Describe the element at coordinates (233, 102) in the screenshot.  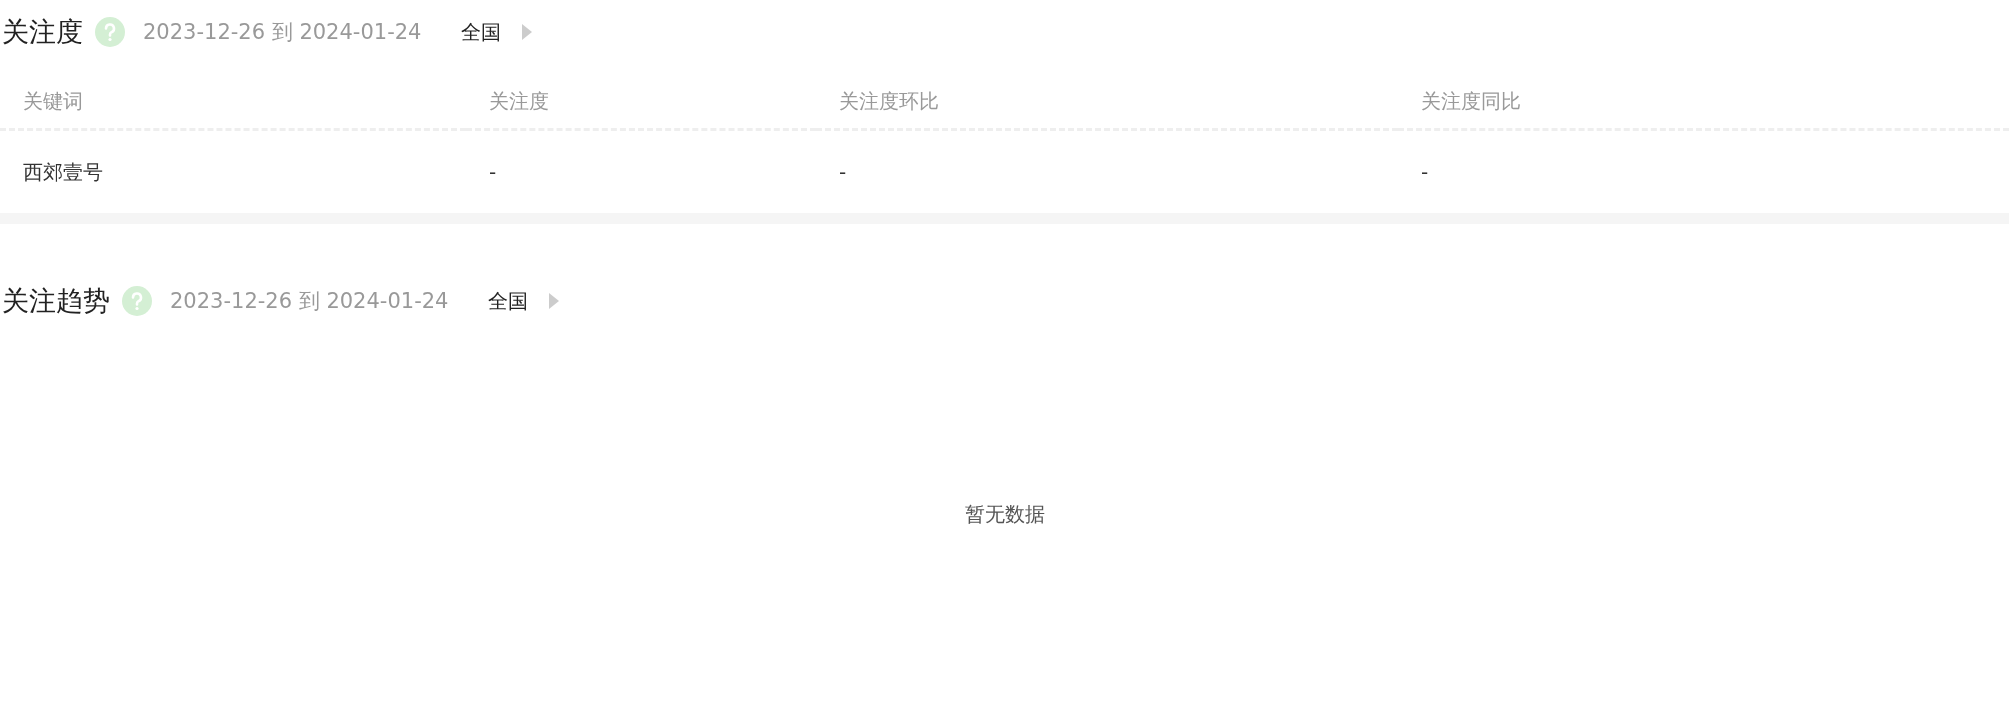
I see `column-header: 关键词` at that location.